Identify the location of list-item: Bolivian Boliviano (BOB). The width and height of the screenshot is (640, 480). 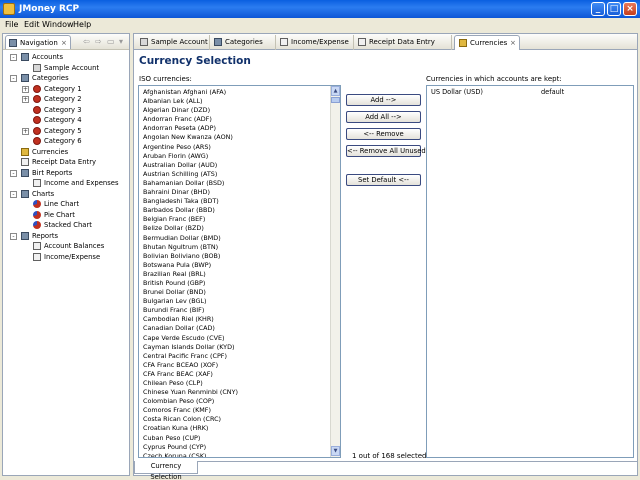
(236, 256).